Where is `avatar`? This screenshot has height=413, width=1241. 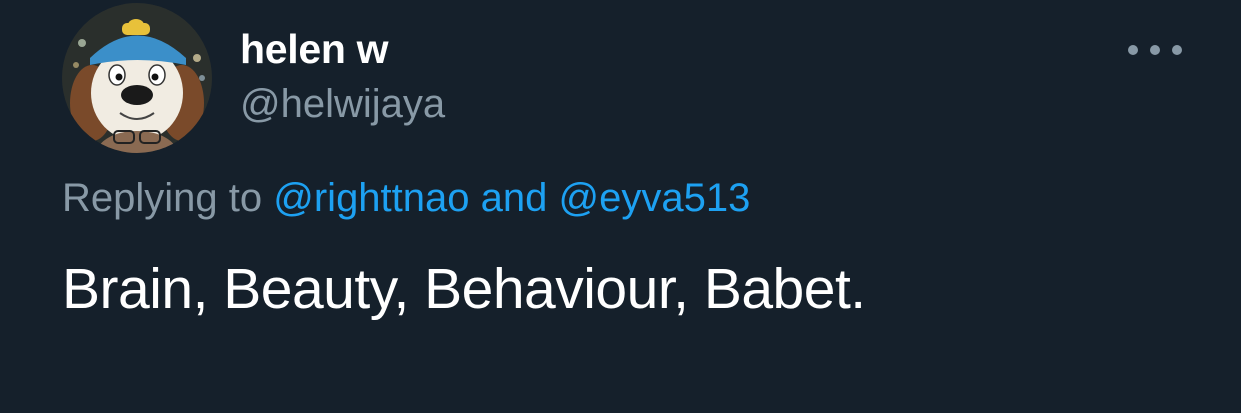 avatar is located at coordinates (137, 78).